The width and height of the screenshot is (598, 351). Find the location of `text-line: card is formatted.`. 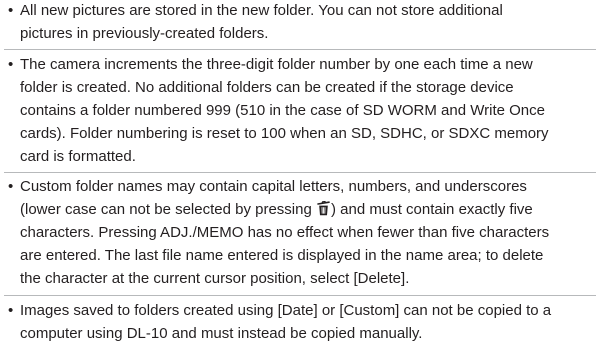

text-line: card is formatted. is located at coordinates (78, 156).